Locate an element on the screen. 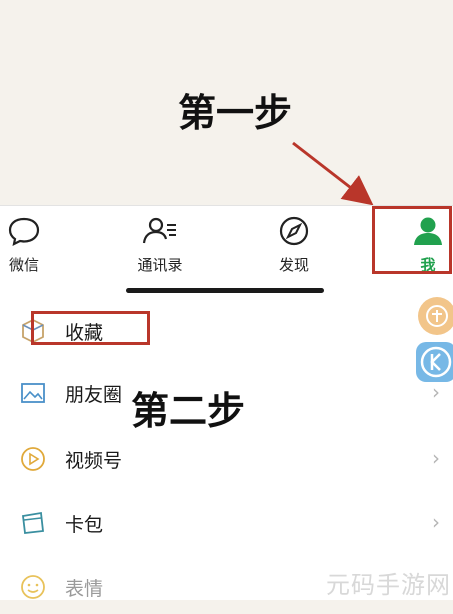 Image resolution: width=453 pixels, height=614 pixels. arrow-step1 is located at coordinates (333, 173).